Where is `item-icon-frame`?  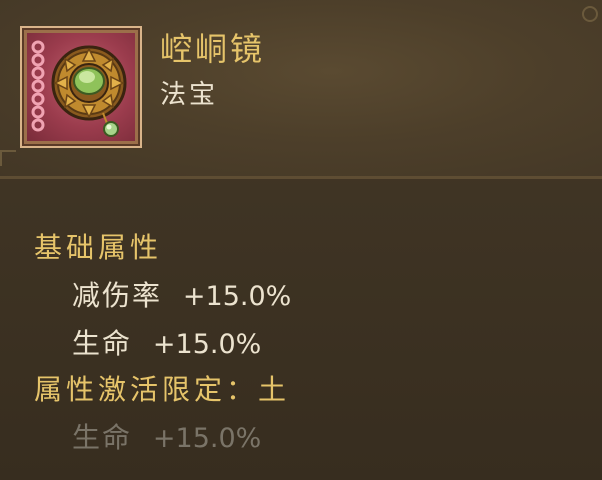
item-icon-frame is located at coordinates (81, 87).